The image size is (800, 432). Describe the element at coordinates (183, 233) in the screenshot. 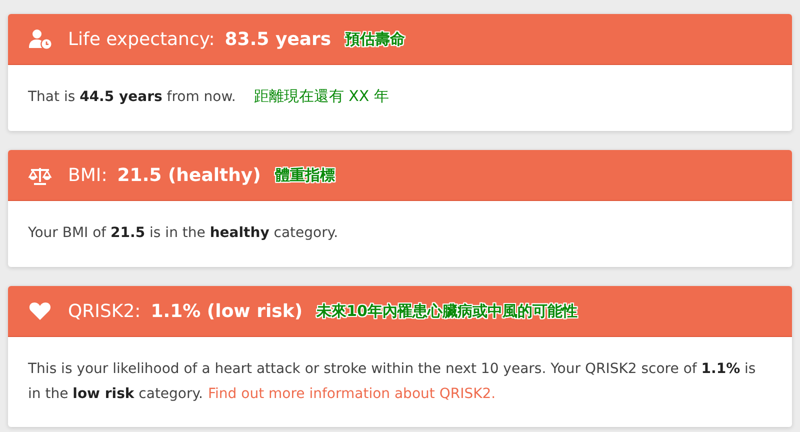

I see `result-description: Your BMI of 21.5 is in the healthy category.` at that location.